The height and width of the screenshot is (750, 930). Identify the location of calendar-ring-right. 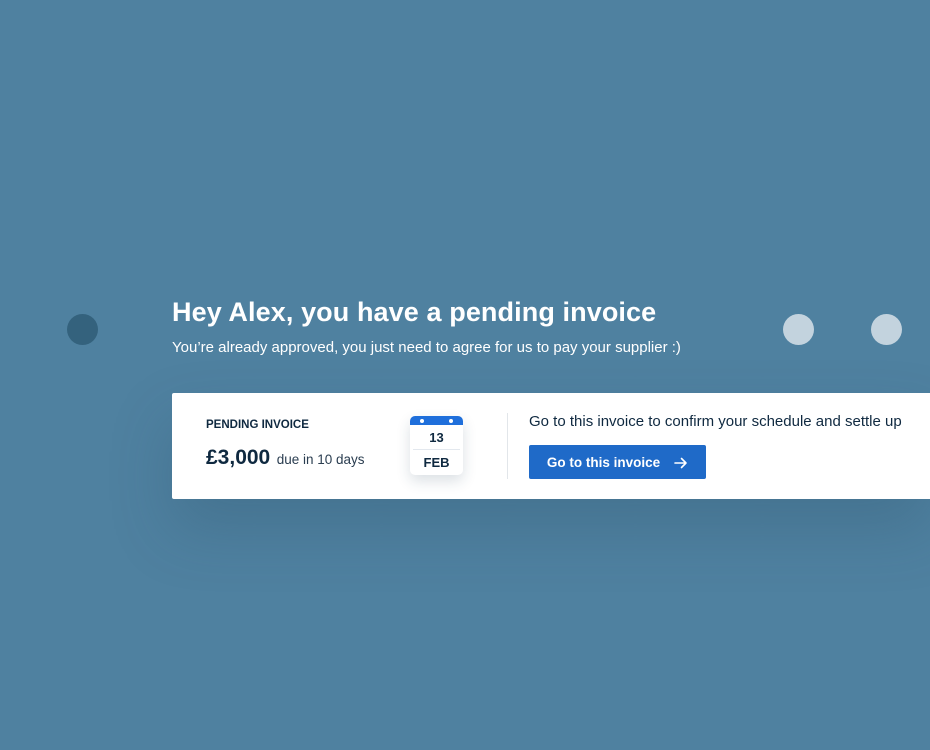
(451, 421).